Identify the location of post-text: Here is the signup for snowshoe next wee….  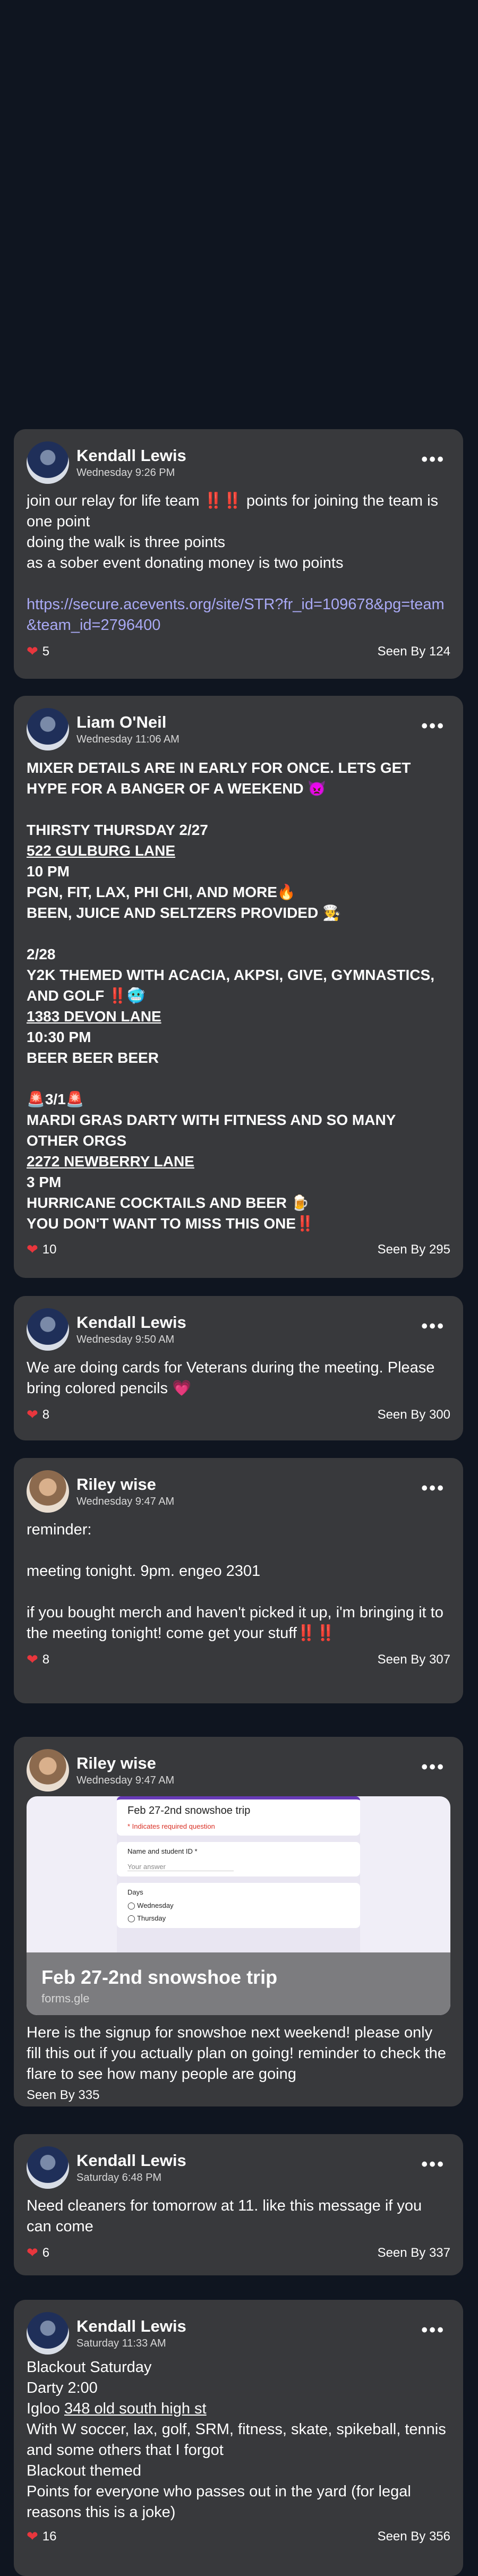
(236, 2054).